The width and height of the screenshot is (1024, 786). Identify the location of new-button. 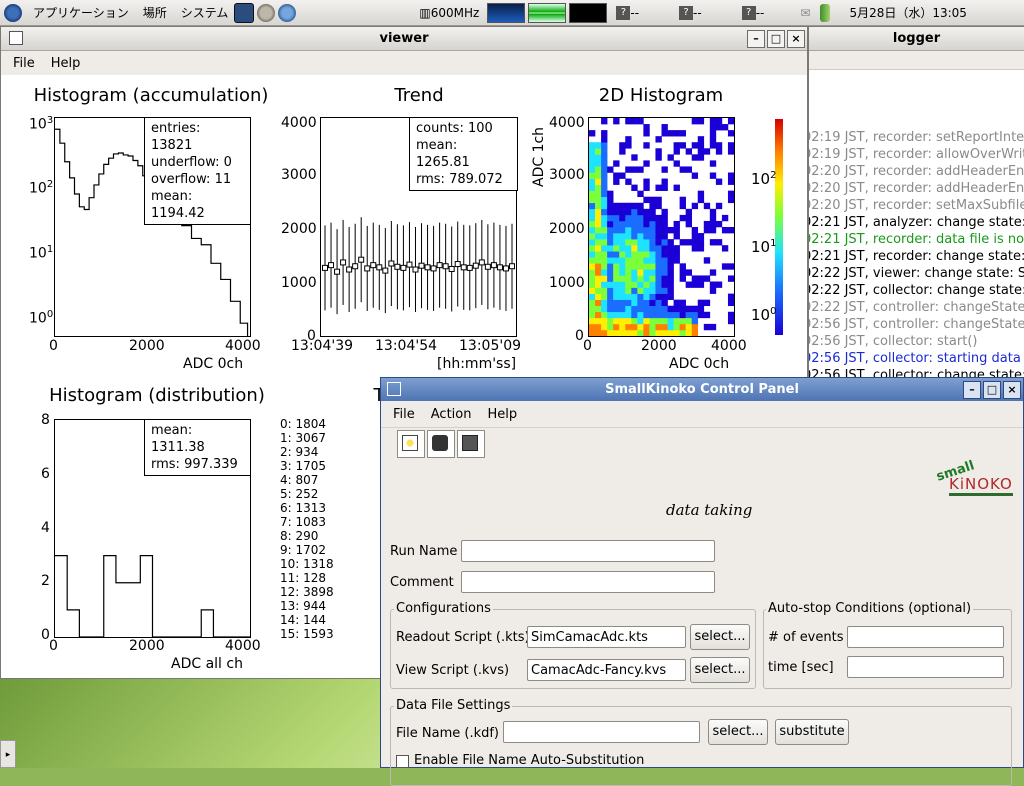
(411, 444).